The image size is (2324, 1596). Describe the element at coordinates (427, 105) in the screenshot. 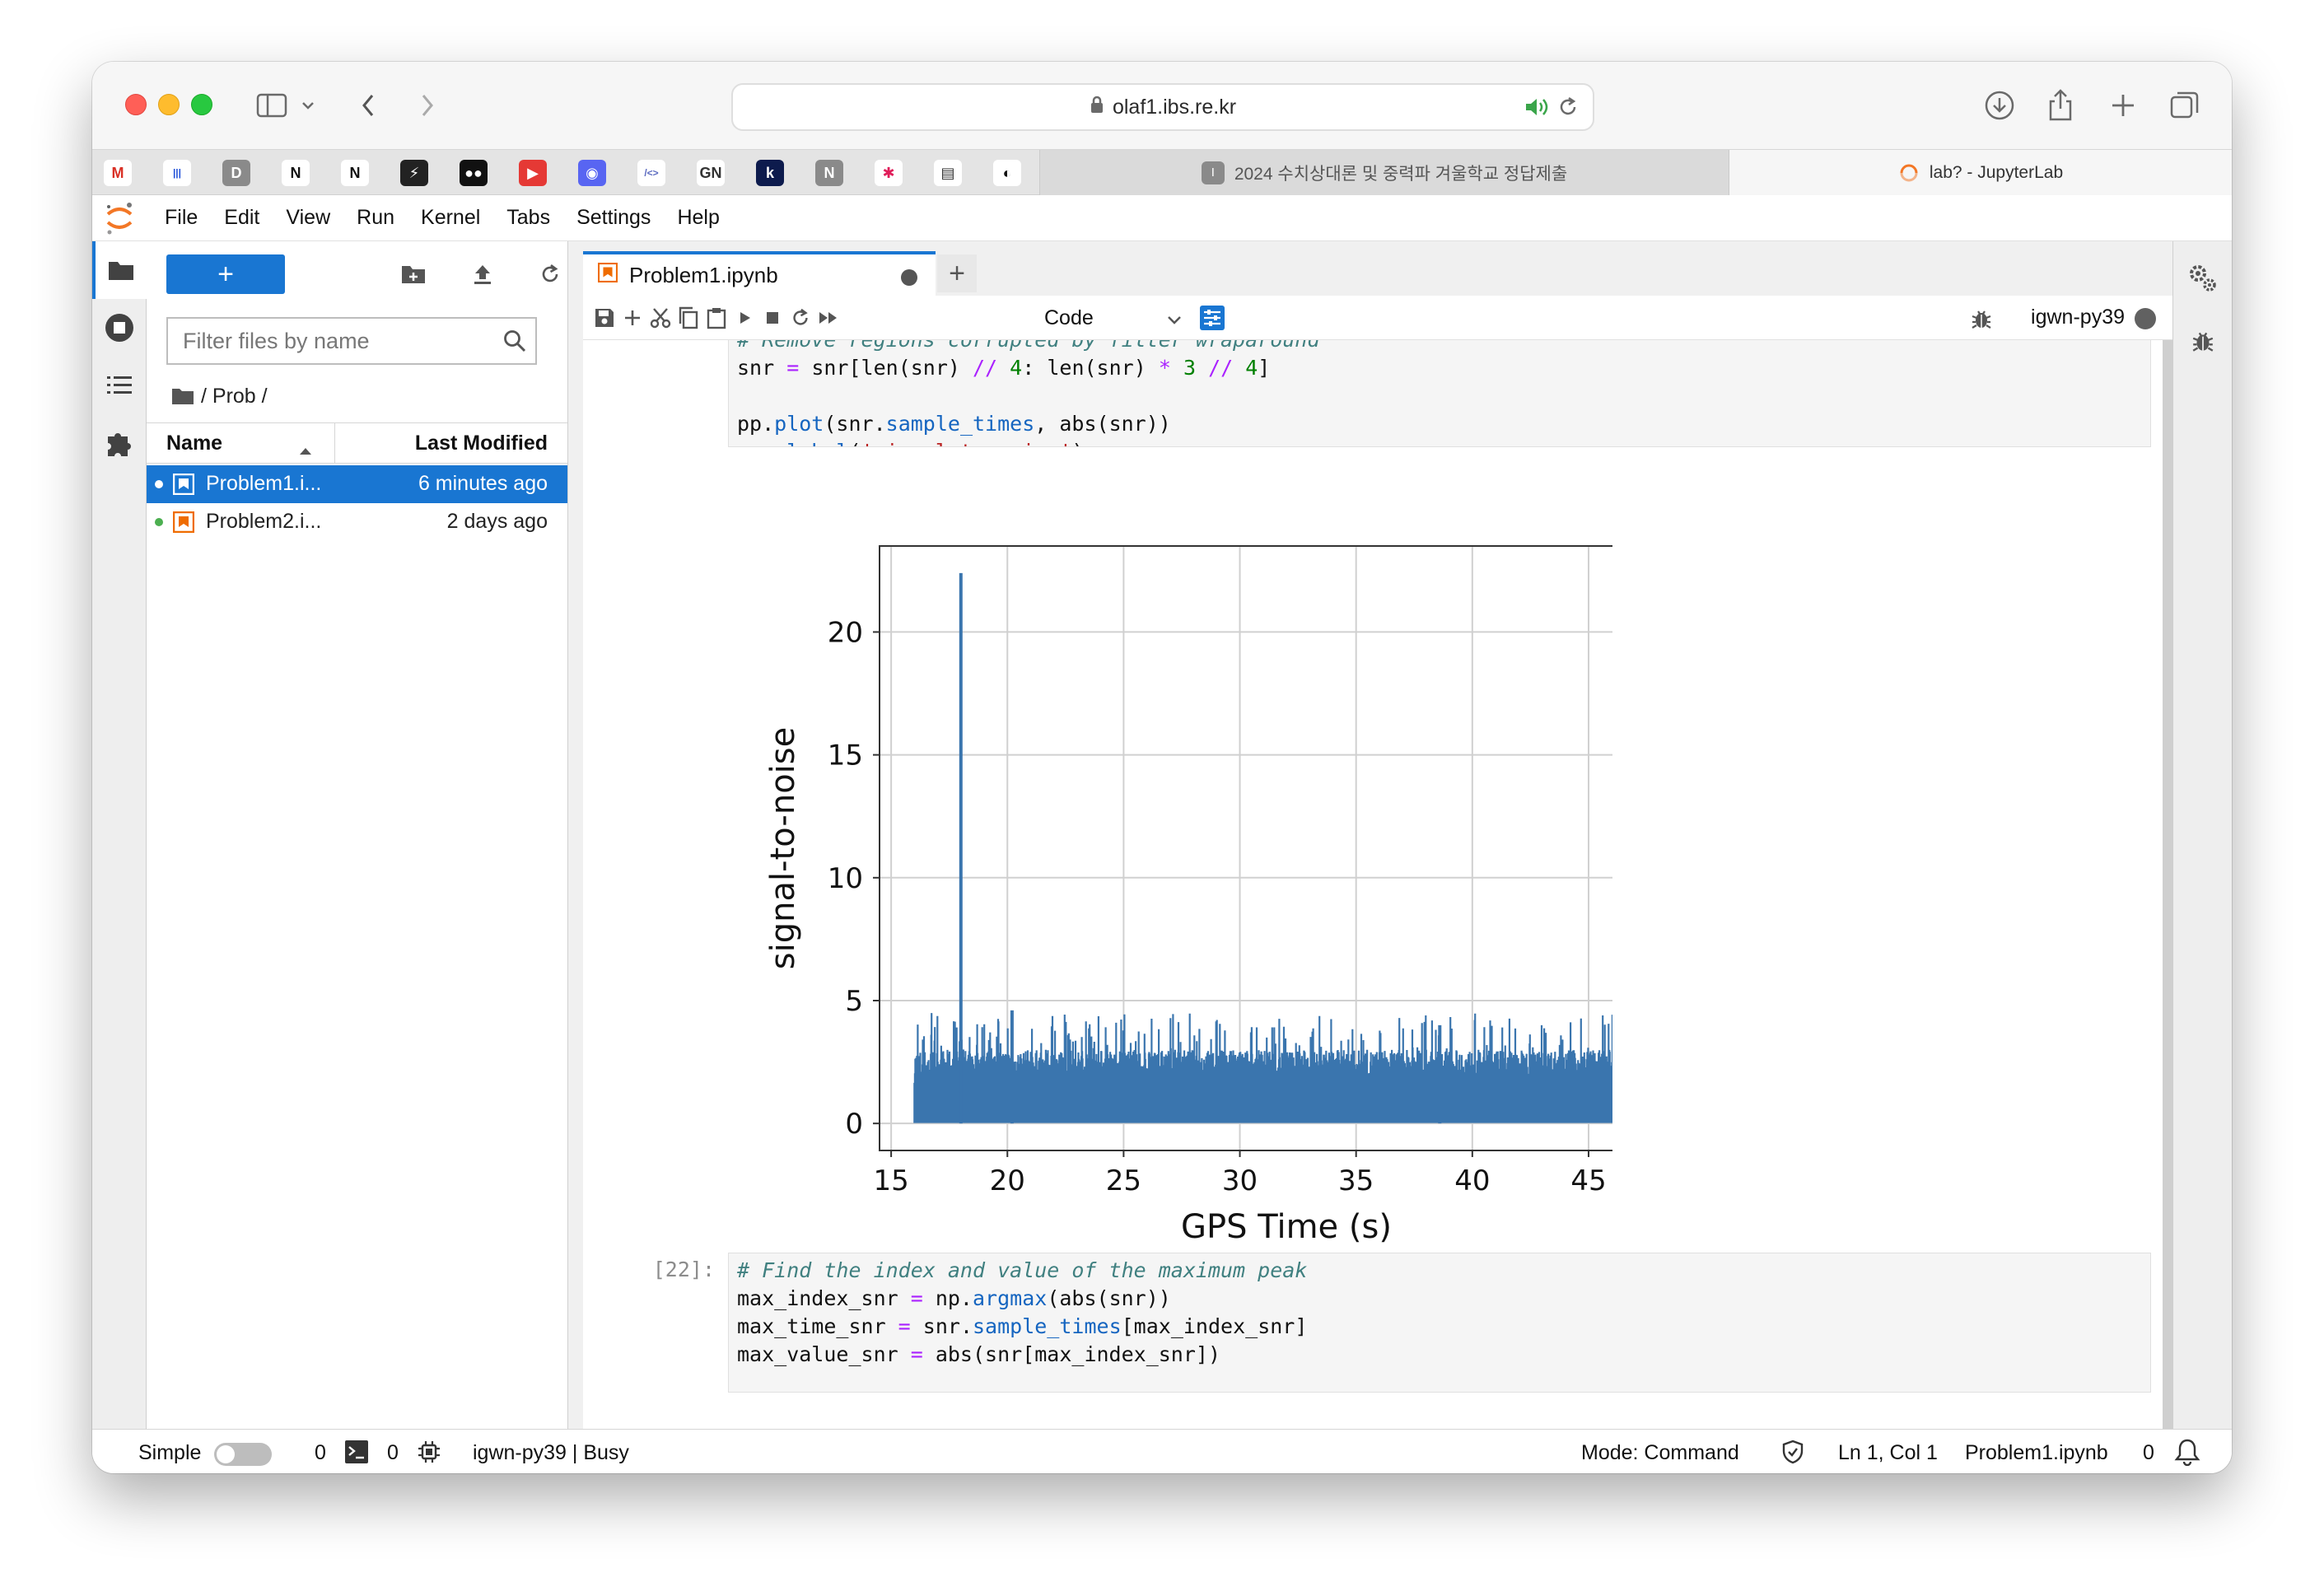

I see `forward-icon` at that location.